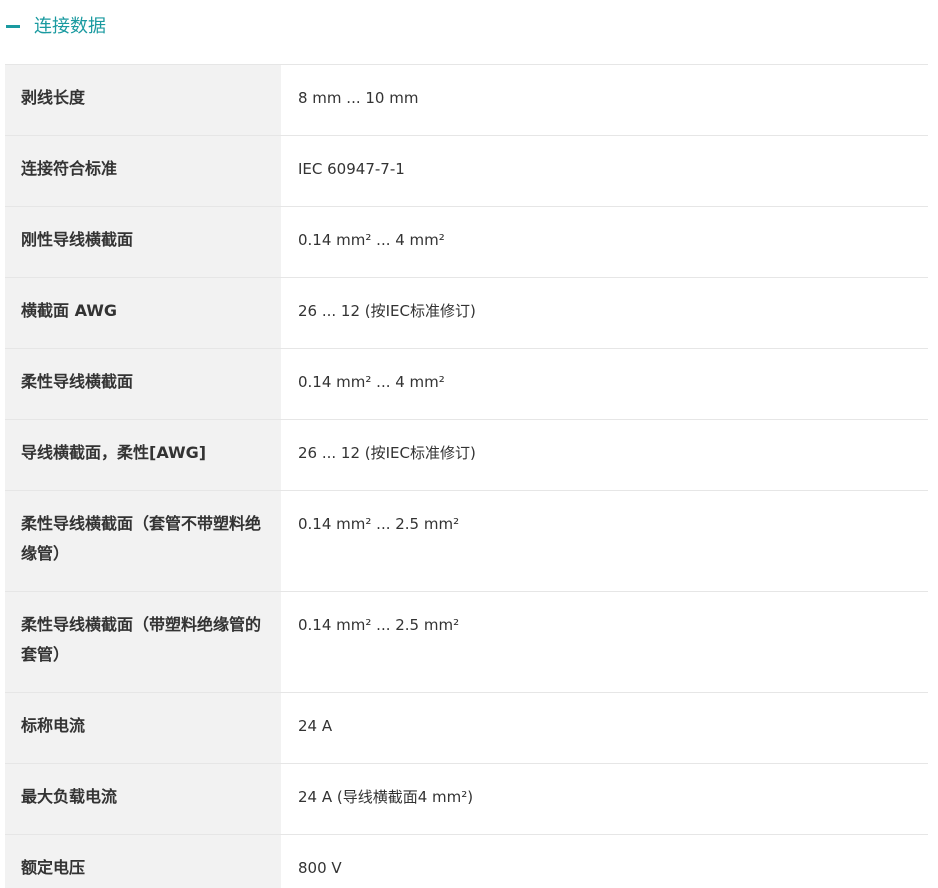 This screenshot has height=888, width=938. What do you see at coordinates (70, 26) in the screenshot?
I see `section-title: 连接数据` at bounding box center [70, 26].